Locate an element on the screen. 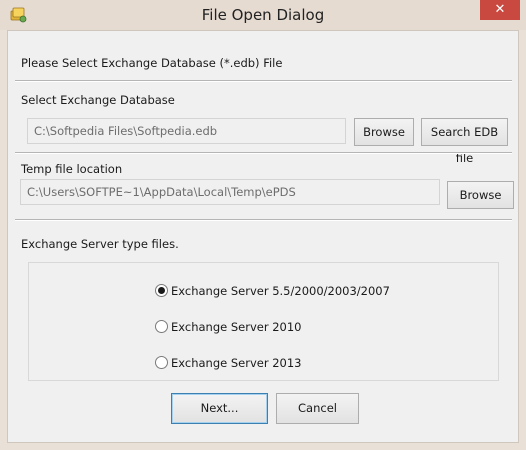  close-icon: ✕ is located at coordinates (500, 9).